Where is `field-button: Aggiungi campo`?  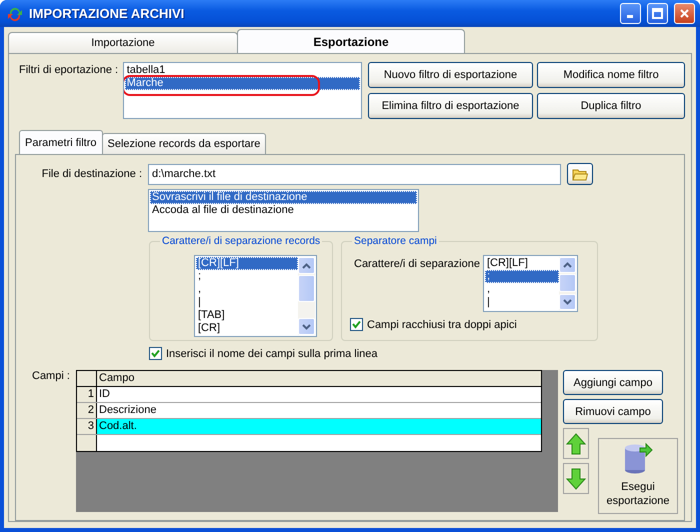 field-button: Aggiungi campo is located at coordinates (613, 382).